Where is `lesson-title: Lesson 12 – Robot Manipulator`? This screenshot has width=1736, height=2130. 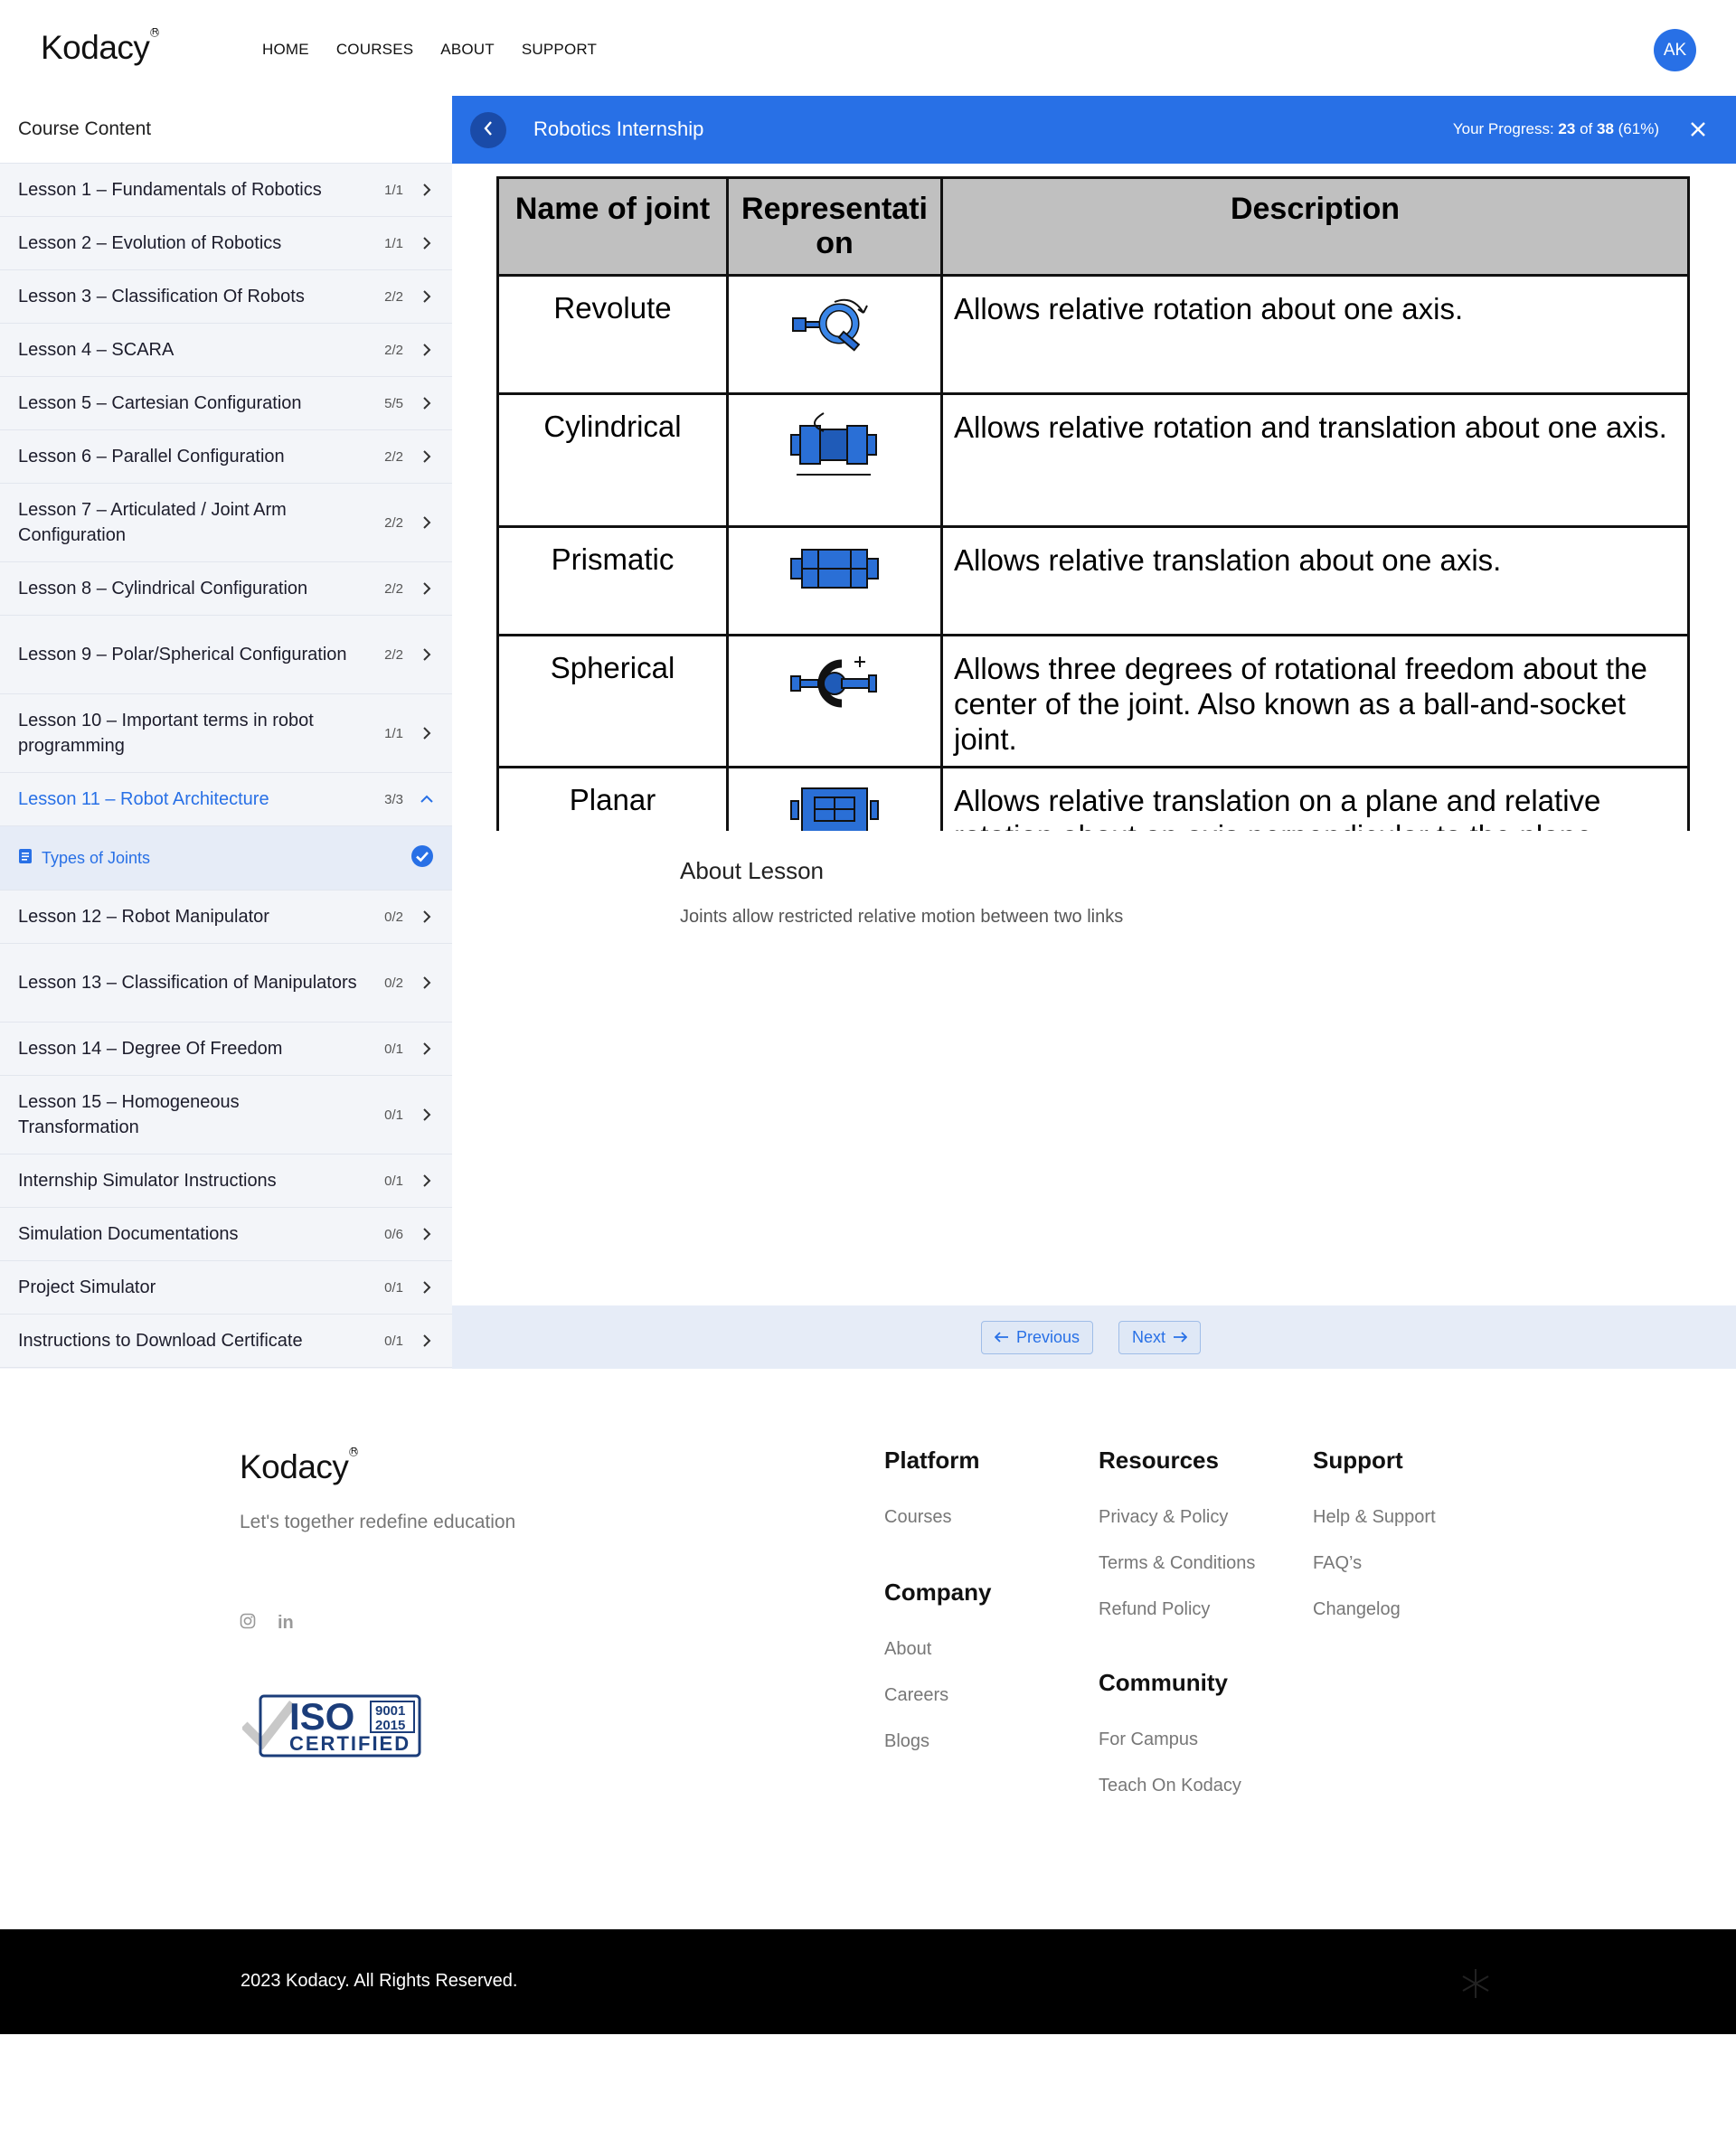 lesson-title: Lesson 12 – Robot Manipulator is located at coordinates (143, 917).